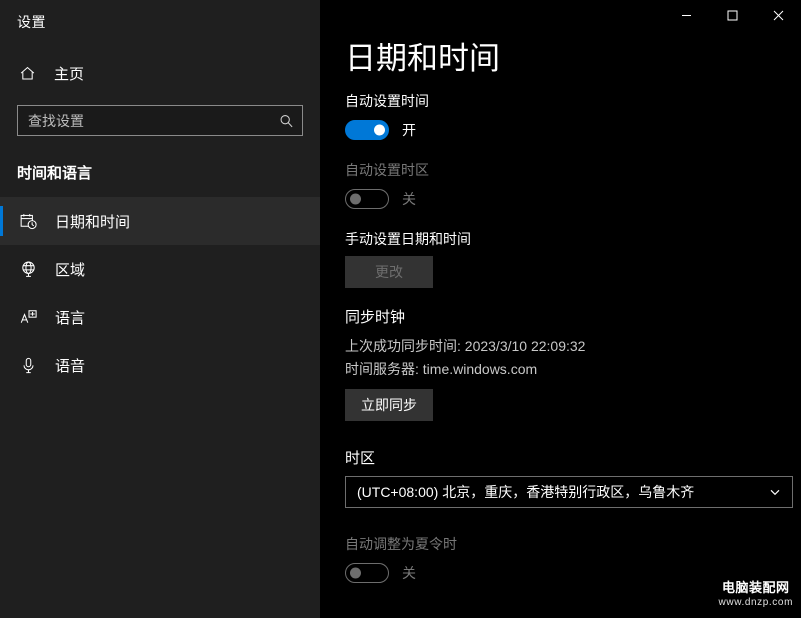 The width and height of the screenshot is (801, 618). What do you see at coordinates (160, 269) in the screenshot?
I see `sidebar-item-region: 区域` at bounding box center [160, 269].